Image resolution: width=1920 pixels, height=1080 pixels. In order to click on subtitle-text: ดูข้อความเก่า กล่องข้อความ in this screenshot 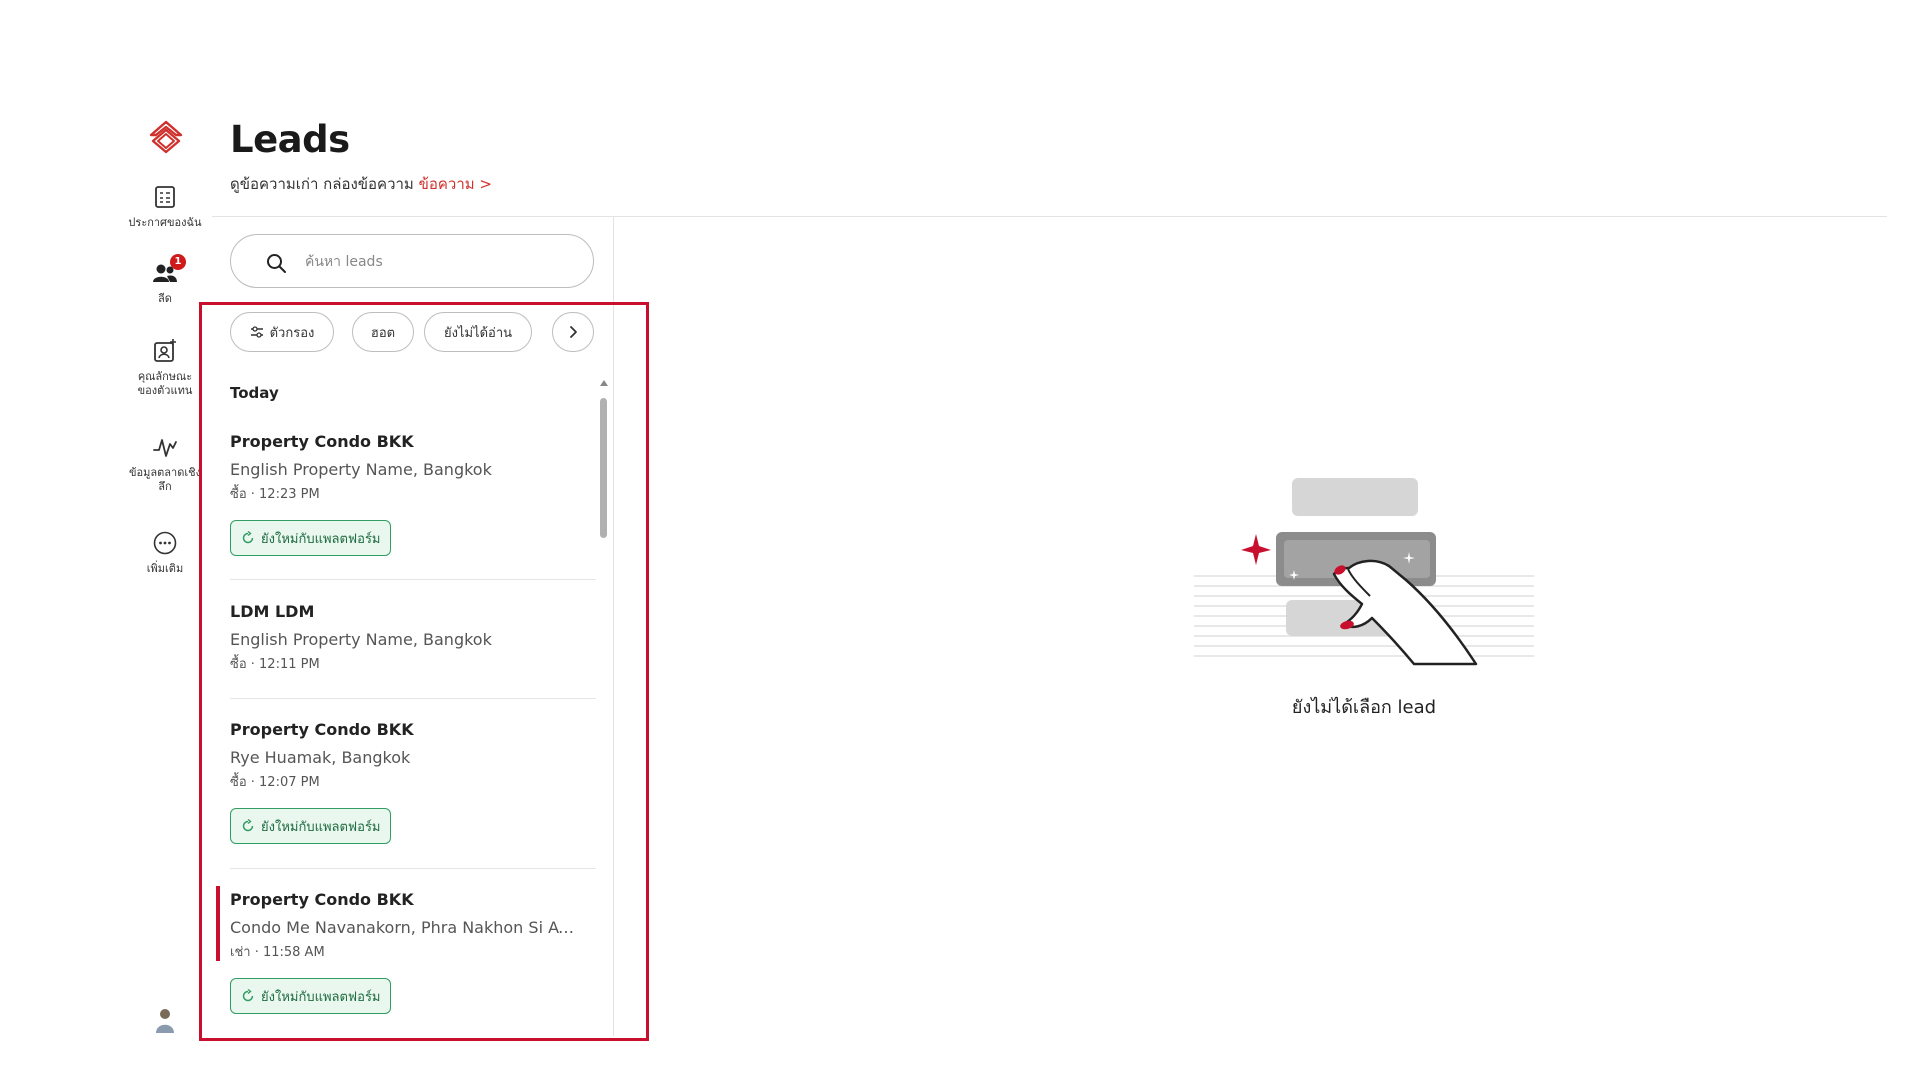, I will do `click(322, 184)`.